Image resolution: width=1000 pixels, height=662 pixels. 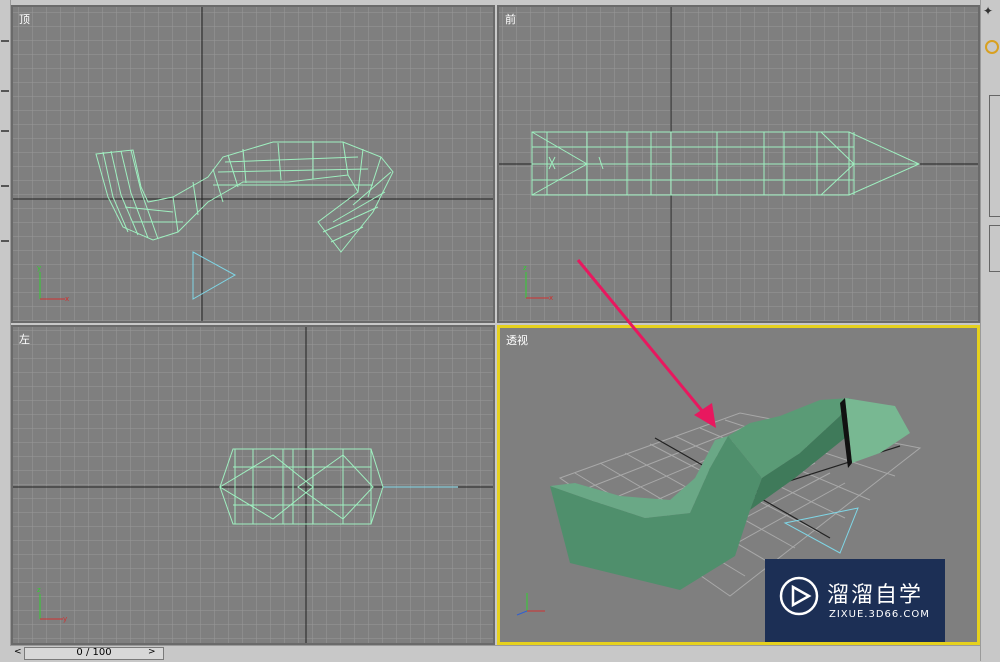 What do you see at coordinates (152, 652) in the screenshot?
I see `next-frame-button: >` at bounding box center [152, 652].